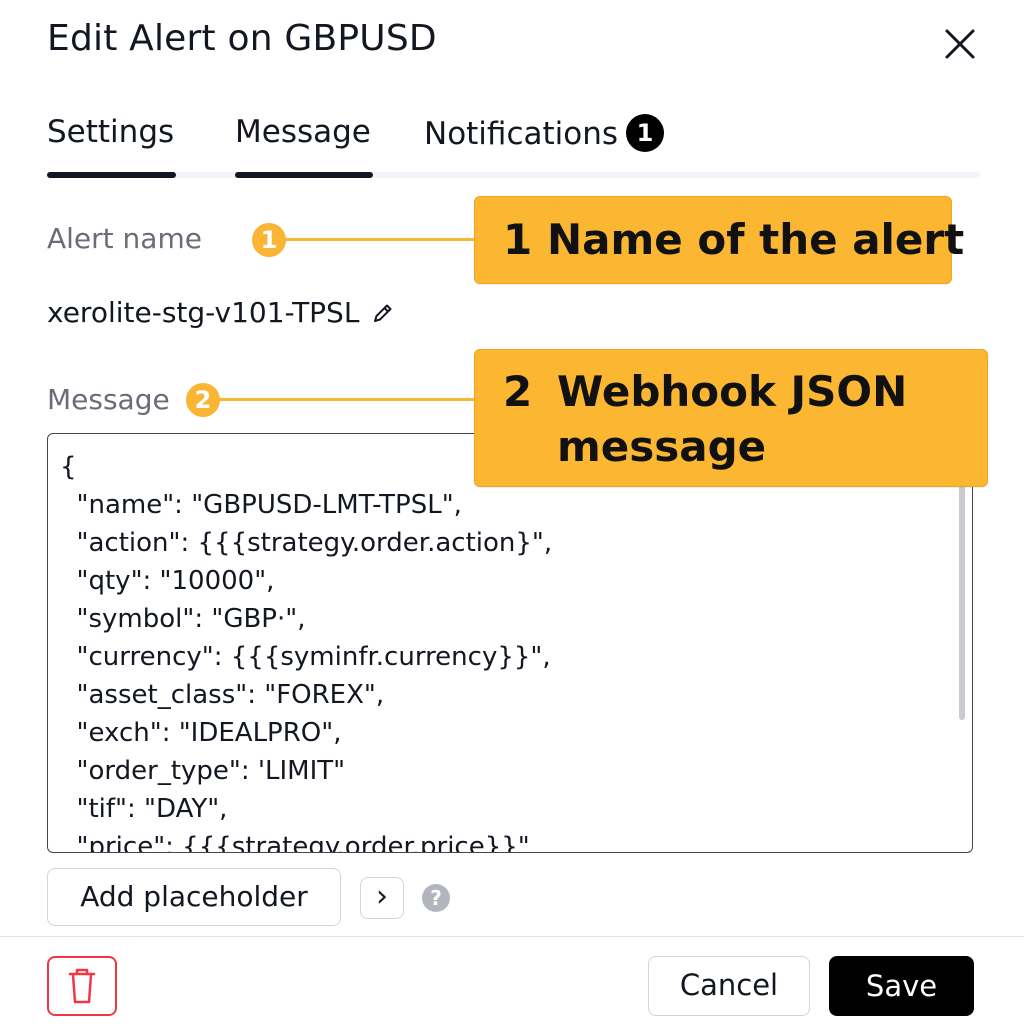  Describe the element at coordinates (518, 239) in the screenshot. I see `callout-number-1: 1` at that location.